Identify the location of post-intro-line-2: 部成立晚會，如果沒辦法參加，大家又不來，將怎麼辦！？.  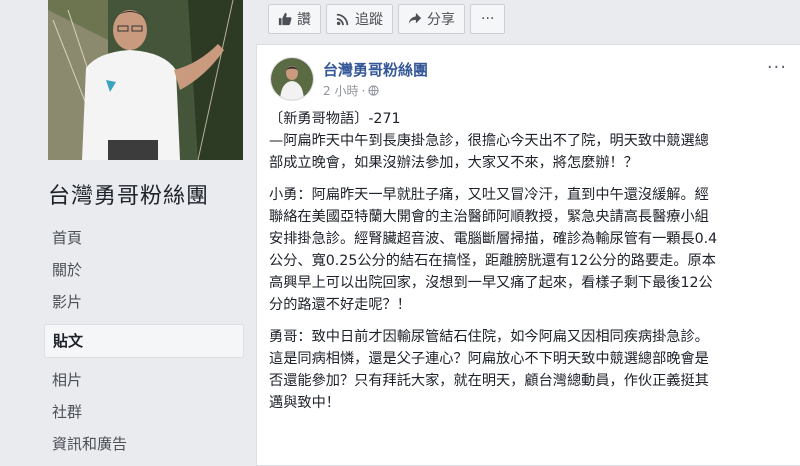
(453, 163).